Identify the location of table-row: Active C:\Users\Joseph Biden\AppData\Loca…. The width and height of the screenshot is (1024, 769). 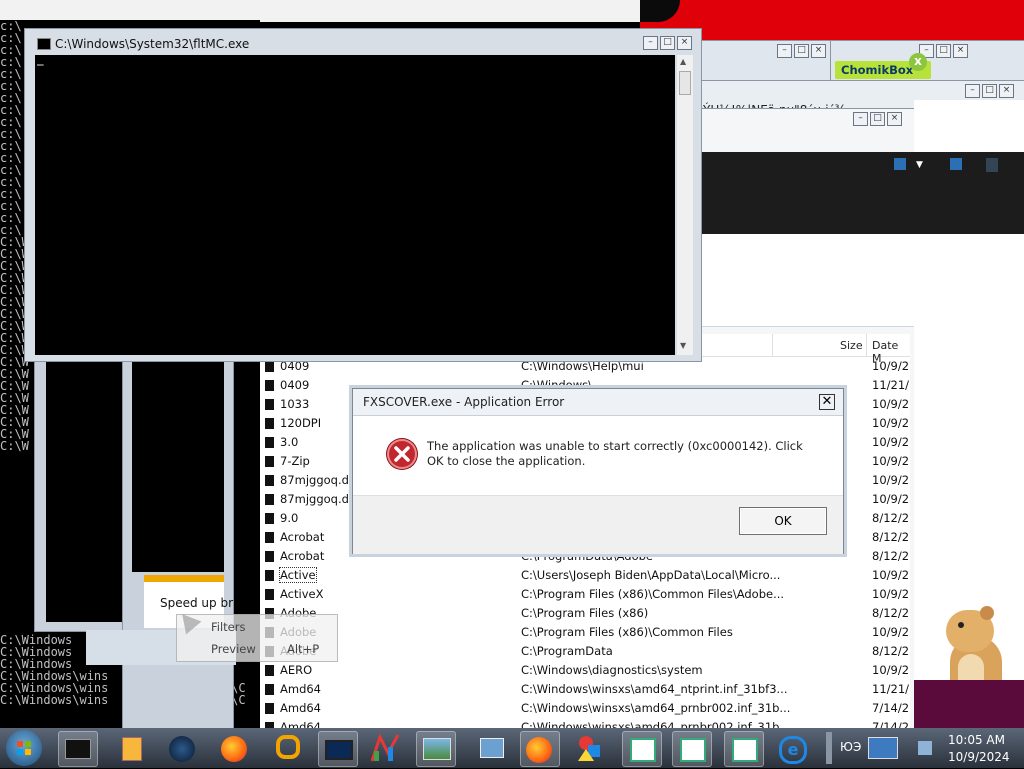
(586, 575).